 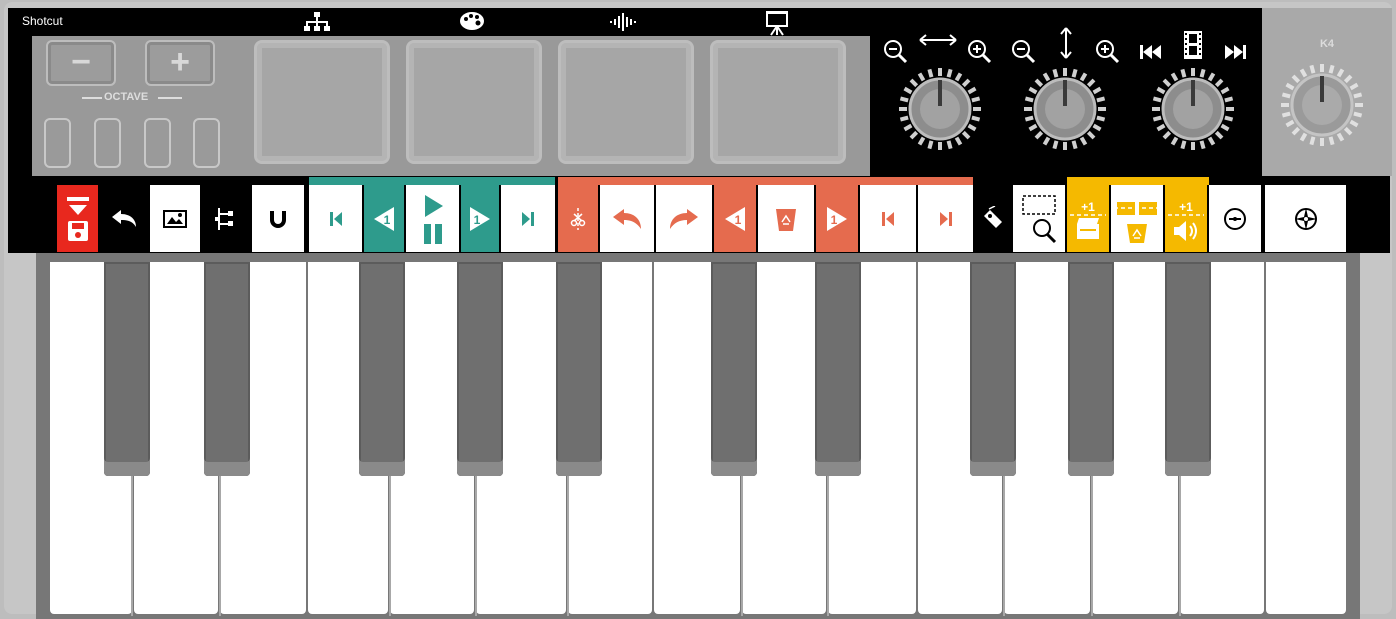 I want to click on knob-k1-graphic, so click(x=940, y=109).